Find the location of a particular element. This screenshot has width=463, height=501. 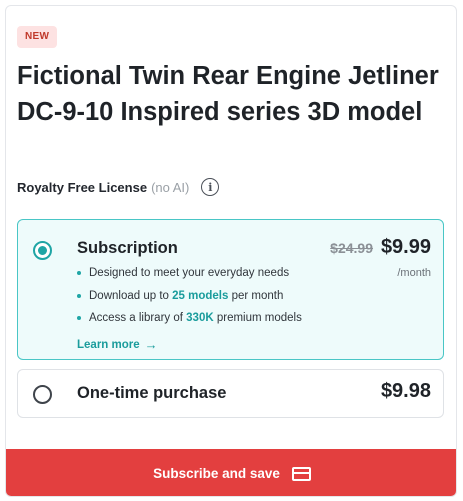

subscription-price: $9.99 is located at coordinates (405, 247).